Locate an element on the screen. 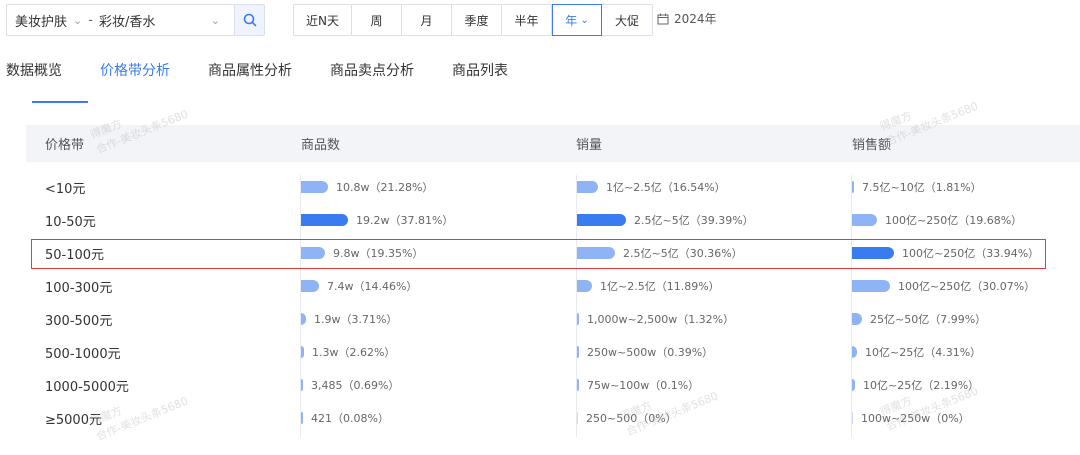 The image size is (1080, 455). tab-overview: 数据概览 is located at coordinates (34, 74).